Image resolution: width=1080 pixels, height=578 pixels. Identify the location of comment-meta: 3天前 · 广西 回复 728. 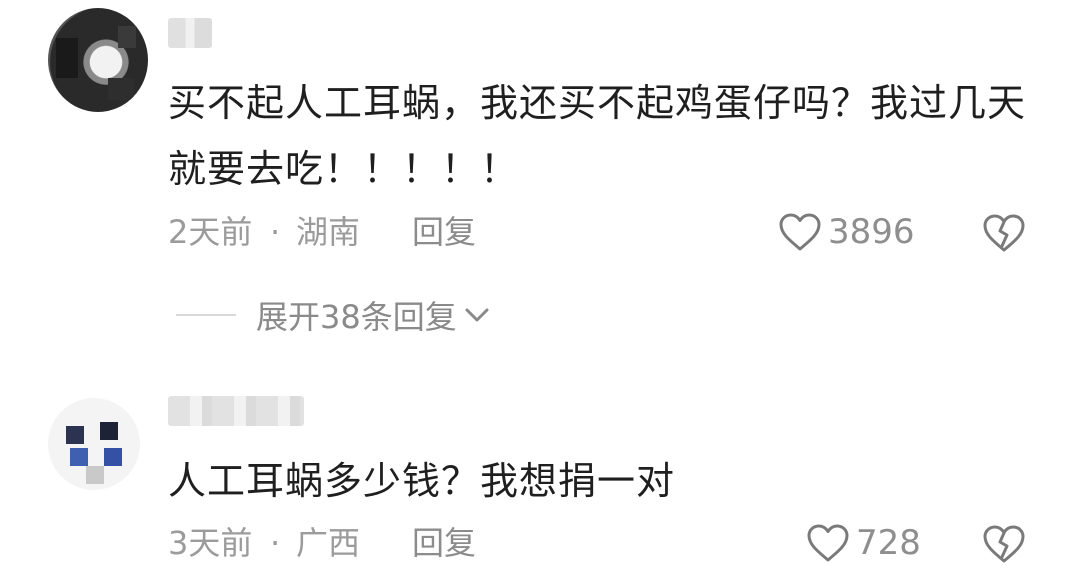
(608, 543).